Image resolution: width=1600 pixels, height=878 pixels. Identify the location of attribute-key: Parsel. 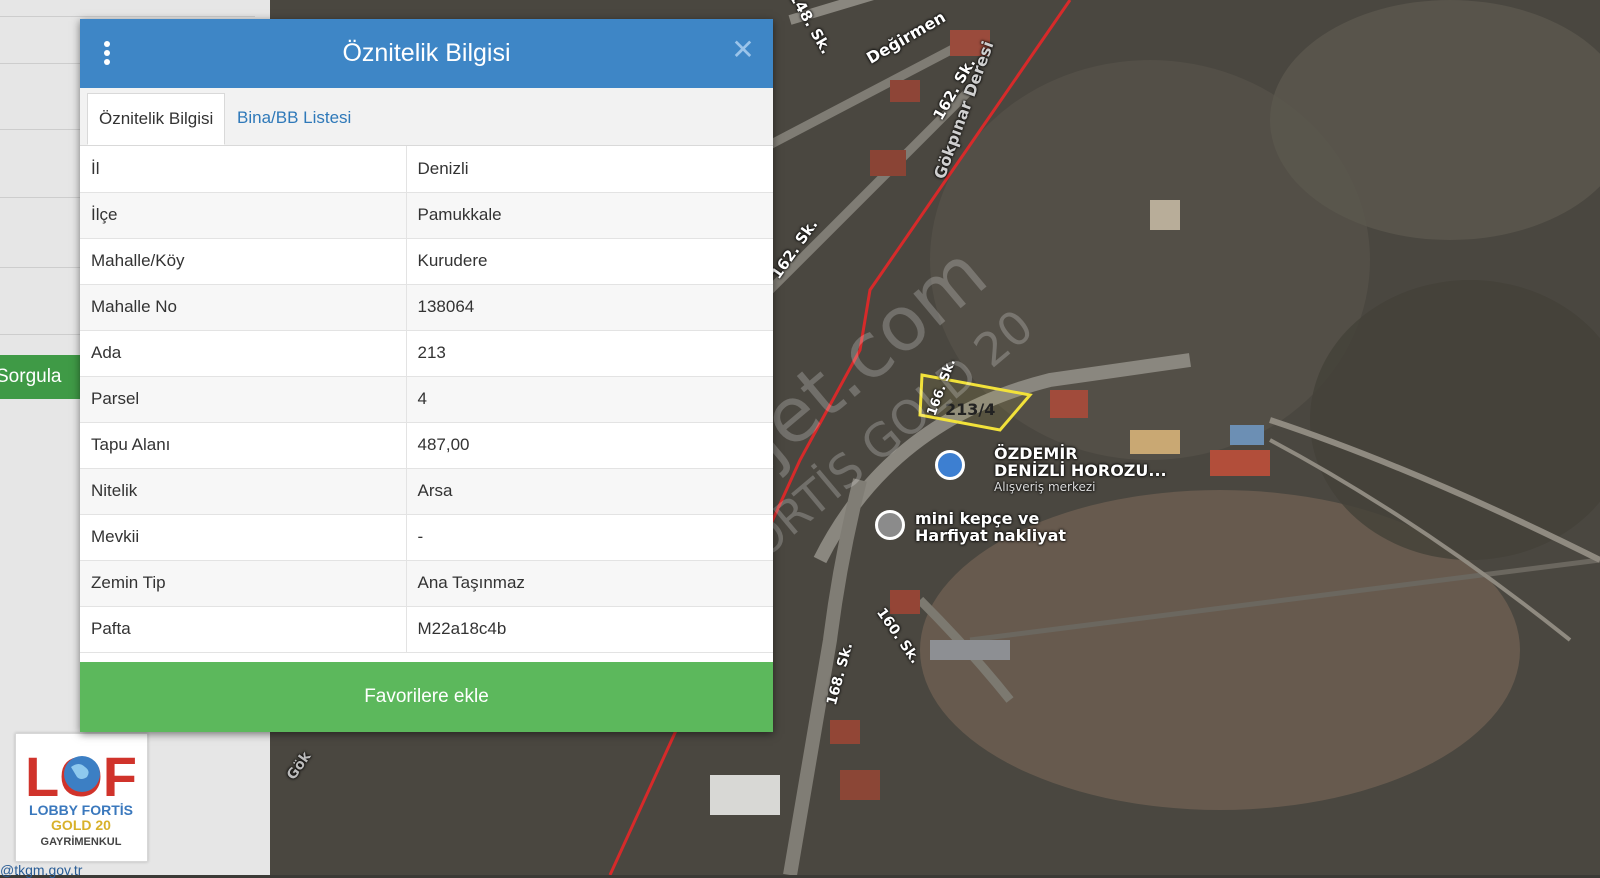
(243, 399).